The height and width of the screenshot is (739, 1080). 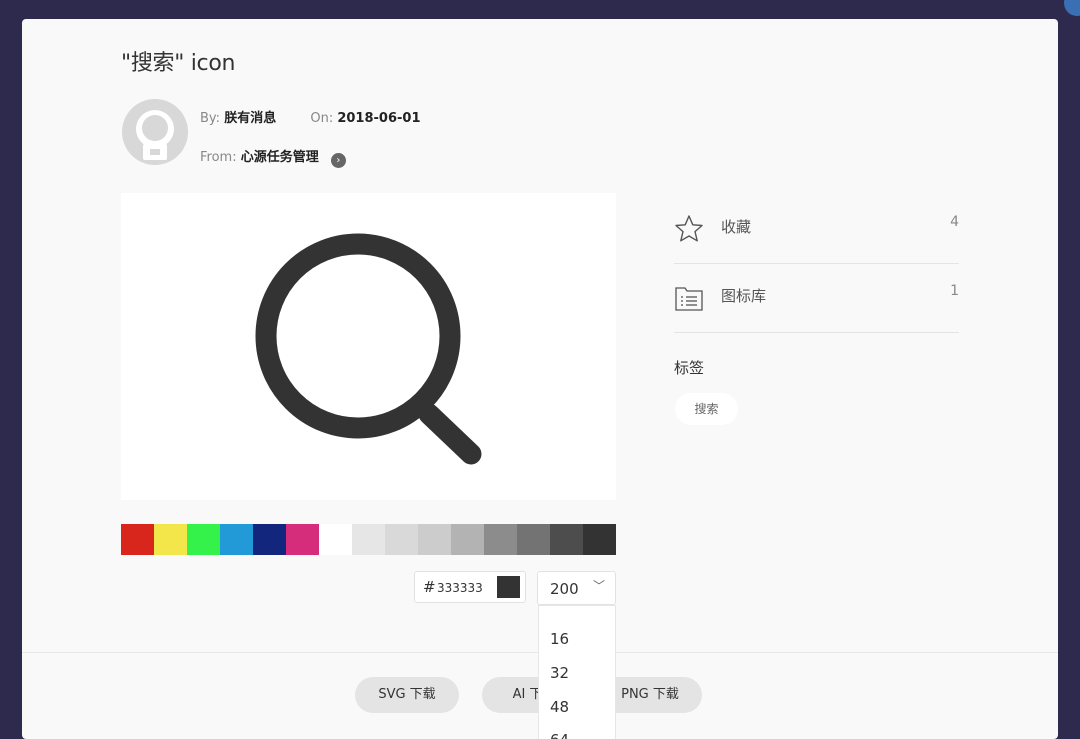 What do you see at coordinates (689, 368) in the screenshot?
I see `tags-heading: 标签` at bounding box center [689, 368].